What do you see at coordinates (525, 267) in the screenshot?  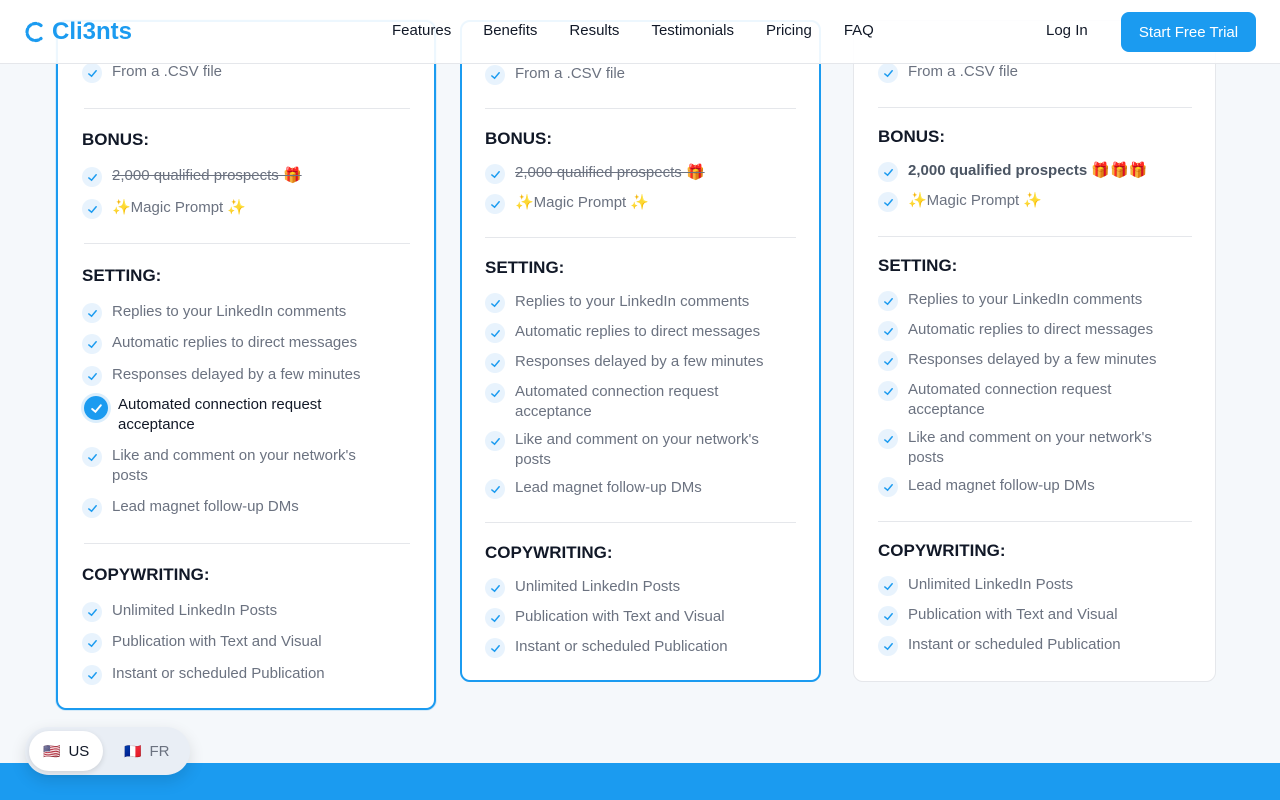 I see `section-title-setting: SETTING:` at bounding box center [525, 267].